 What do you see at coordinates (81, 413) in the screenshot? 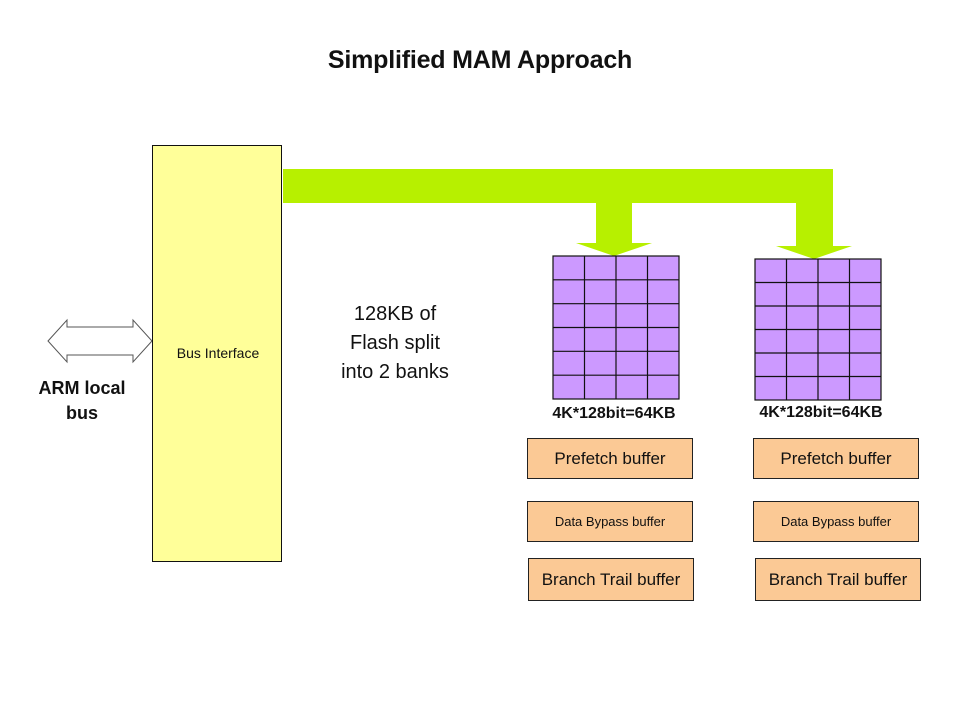
I see `arm-label-line2: bus` at bounding box center [81, 413].